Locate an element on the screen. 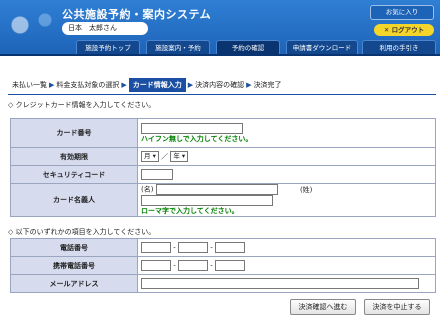 This screenshot has width=440, height=324. phone-dash-2: - is located at coordinates (211, 247).